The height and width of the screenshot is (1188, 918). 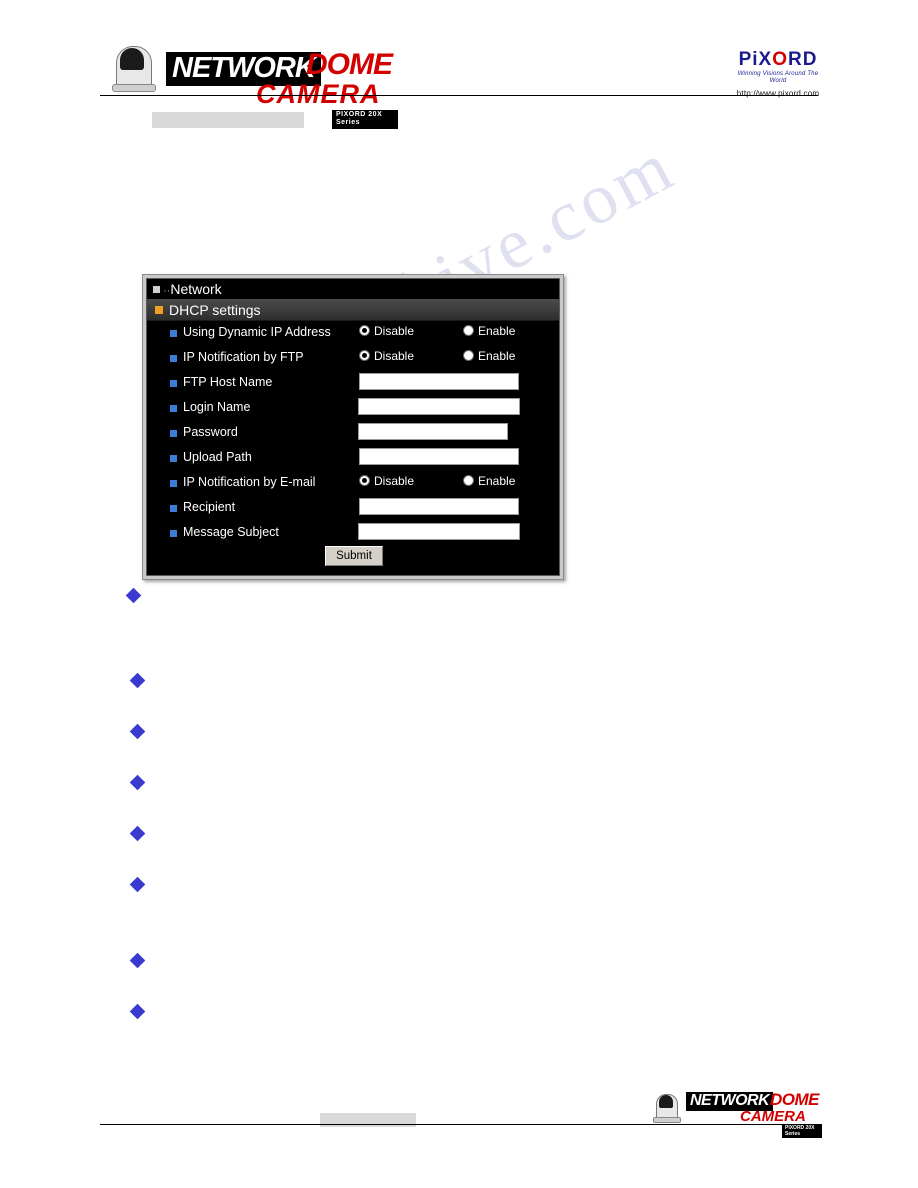 I want to click on panel-title-marker-icon, so click(x=156, y=289).